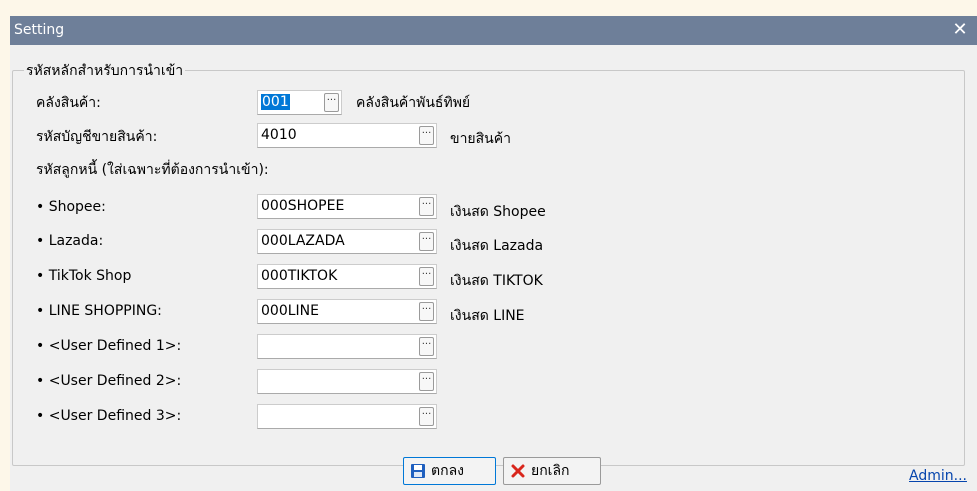  What do you see at coordinates (303, 241) in the screenshot?
I see `debtor-value: 000LAZADA` at bounding box center [303, 241].